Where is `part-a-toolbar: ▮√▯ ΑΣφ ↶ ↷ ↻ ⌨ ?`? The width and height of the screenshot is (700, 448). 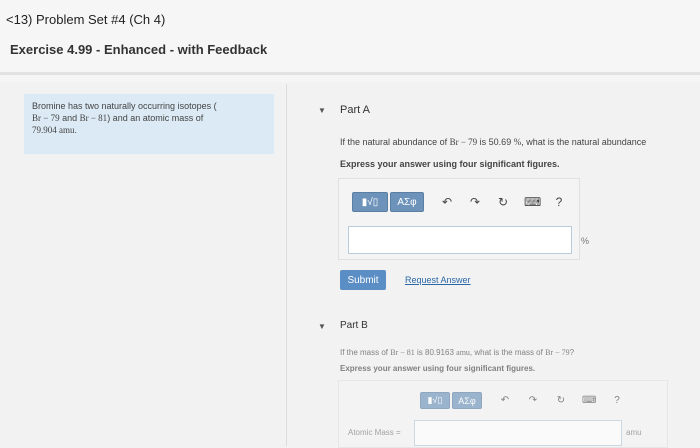 part-a-toolbar: ▮√▯ ΑΣφ ↶ ↷ ↻ ⌨ ? is located at coordinates (459, 202).